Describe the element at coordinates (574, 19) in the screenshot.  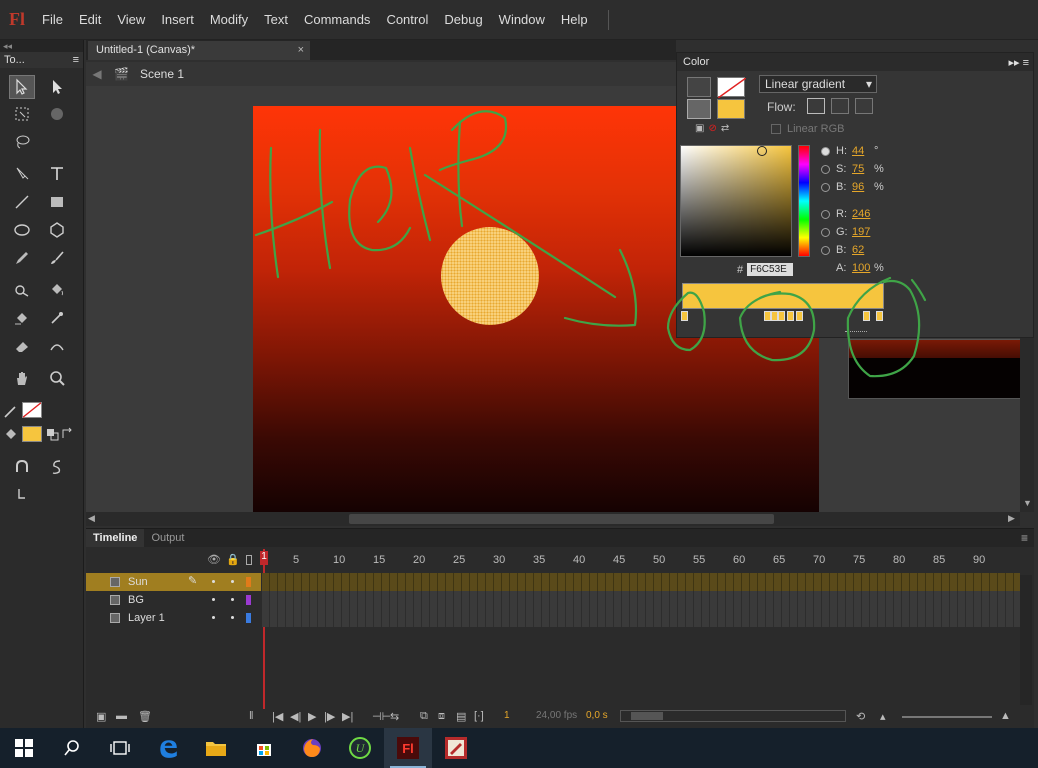
I see `menu-help: Help` at that location.